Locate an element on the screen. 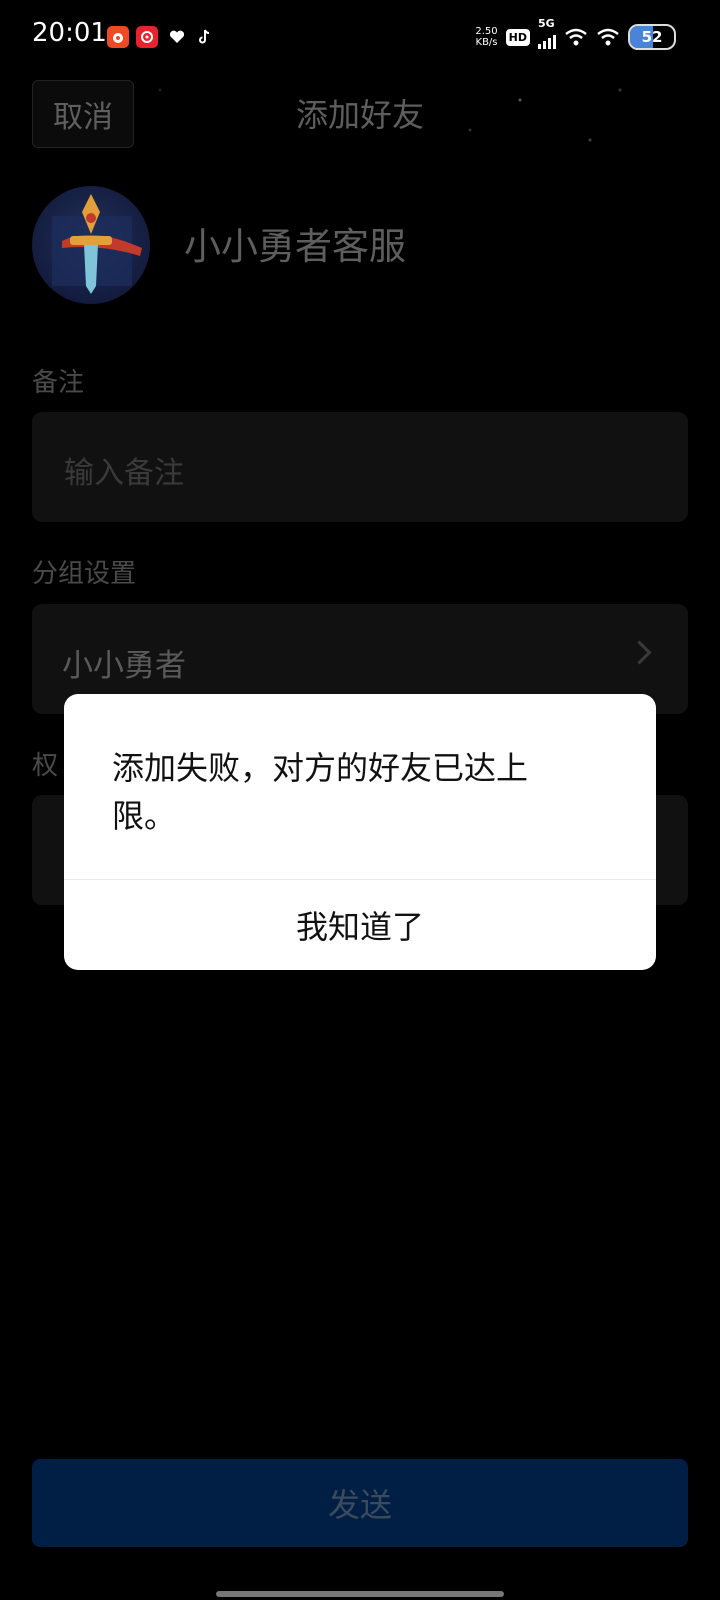  heart-app-icon is located at coordinates (177, 37).